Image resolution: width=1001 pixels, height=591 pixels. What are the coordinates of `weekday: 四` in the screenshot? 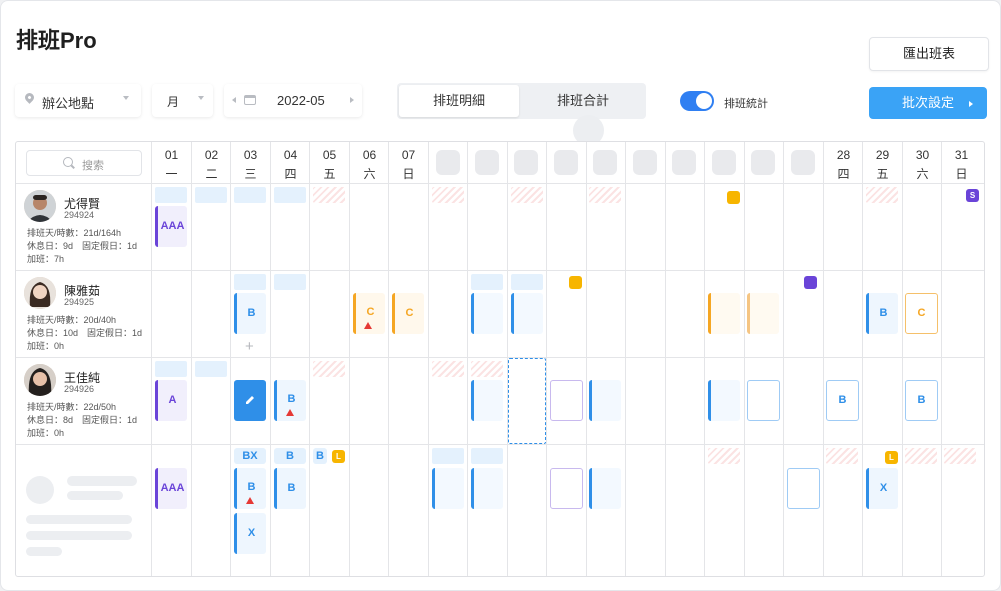 It's located at (290, 174).